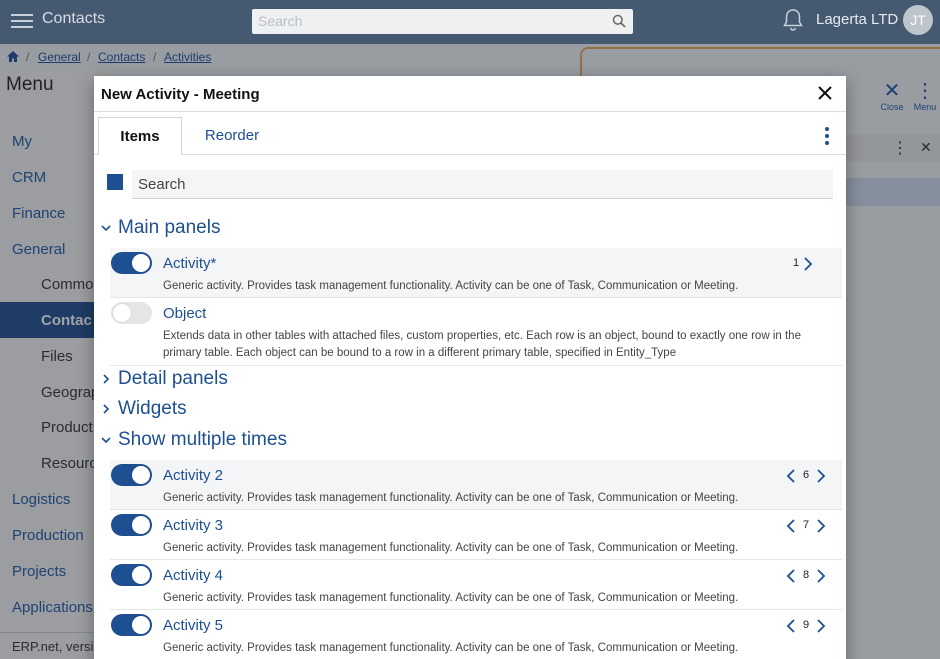 This screenshot has width=940, height=659. I want to click on item-title: Activity*, so click(190, 263).